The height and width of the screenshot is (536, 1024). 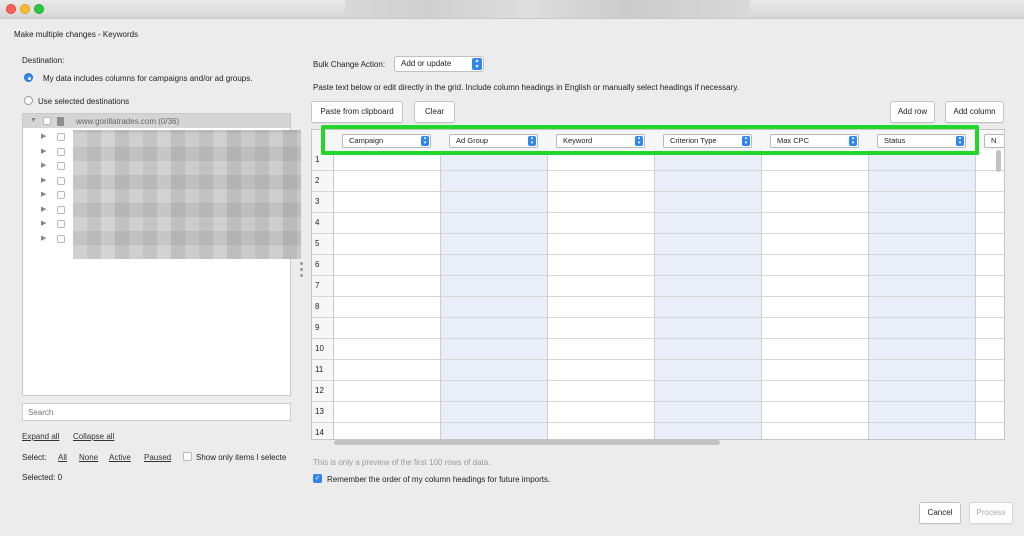 What do you see at coordinates (527, 442) in the screenshot?
I see `horizontal-scrollbar` at bounding box center [527, 442].